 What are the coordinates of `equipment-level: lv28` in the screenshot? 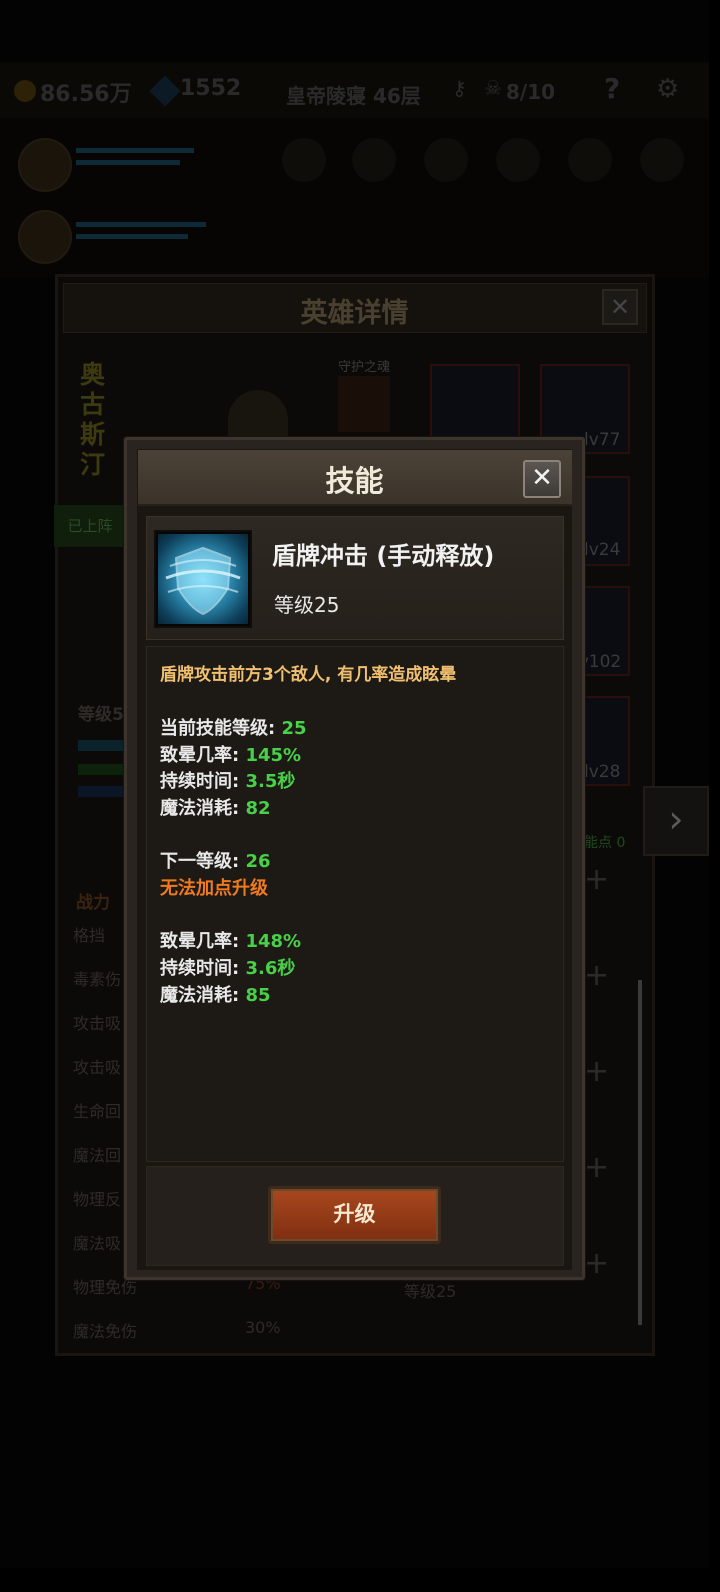 It's located at (602, 772).